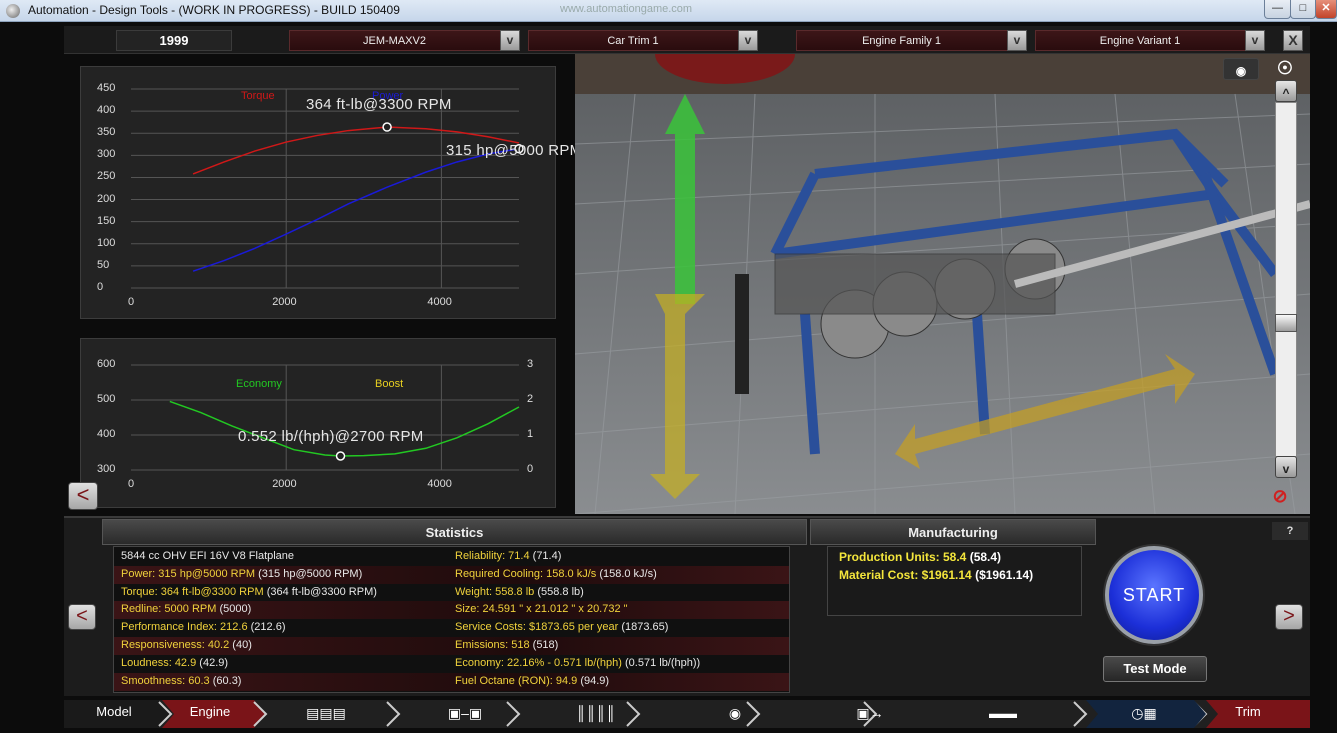 This screenshot has height=733, width=1337. What do you see at coordinates (492, 645) in the screenshot?
I see `stat-label: Emissions: 518` at bounding box center [492, 645].